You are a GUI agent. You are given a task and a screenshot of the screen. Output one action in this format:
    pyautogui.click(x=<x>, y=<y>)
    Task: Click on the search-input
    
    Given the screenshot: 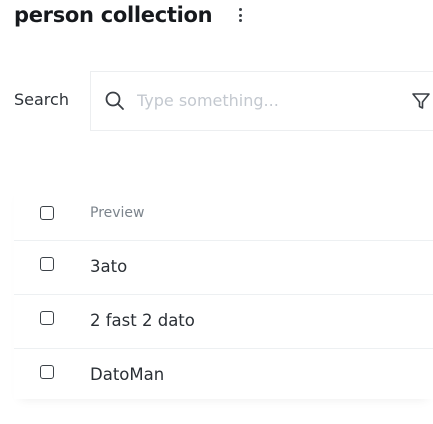 What is the action you would take?
    pyautogui.click(x=269, y=100)
    